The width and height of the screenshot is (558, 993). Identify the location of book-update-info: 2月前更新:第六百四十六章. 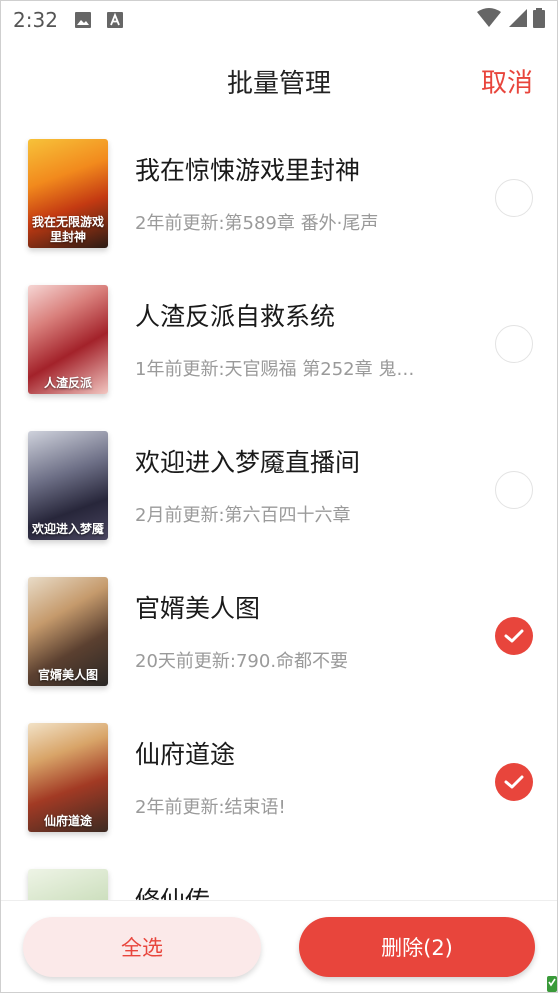
(243, 515).